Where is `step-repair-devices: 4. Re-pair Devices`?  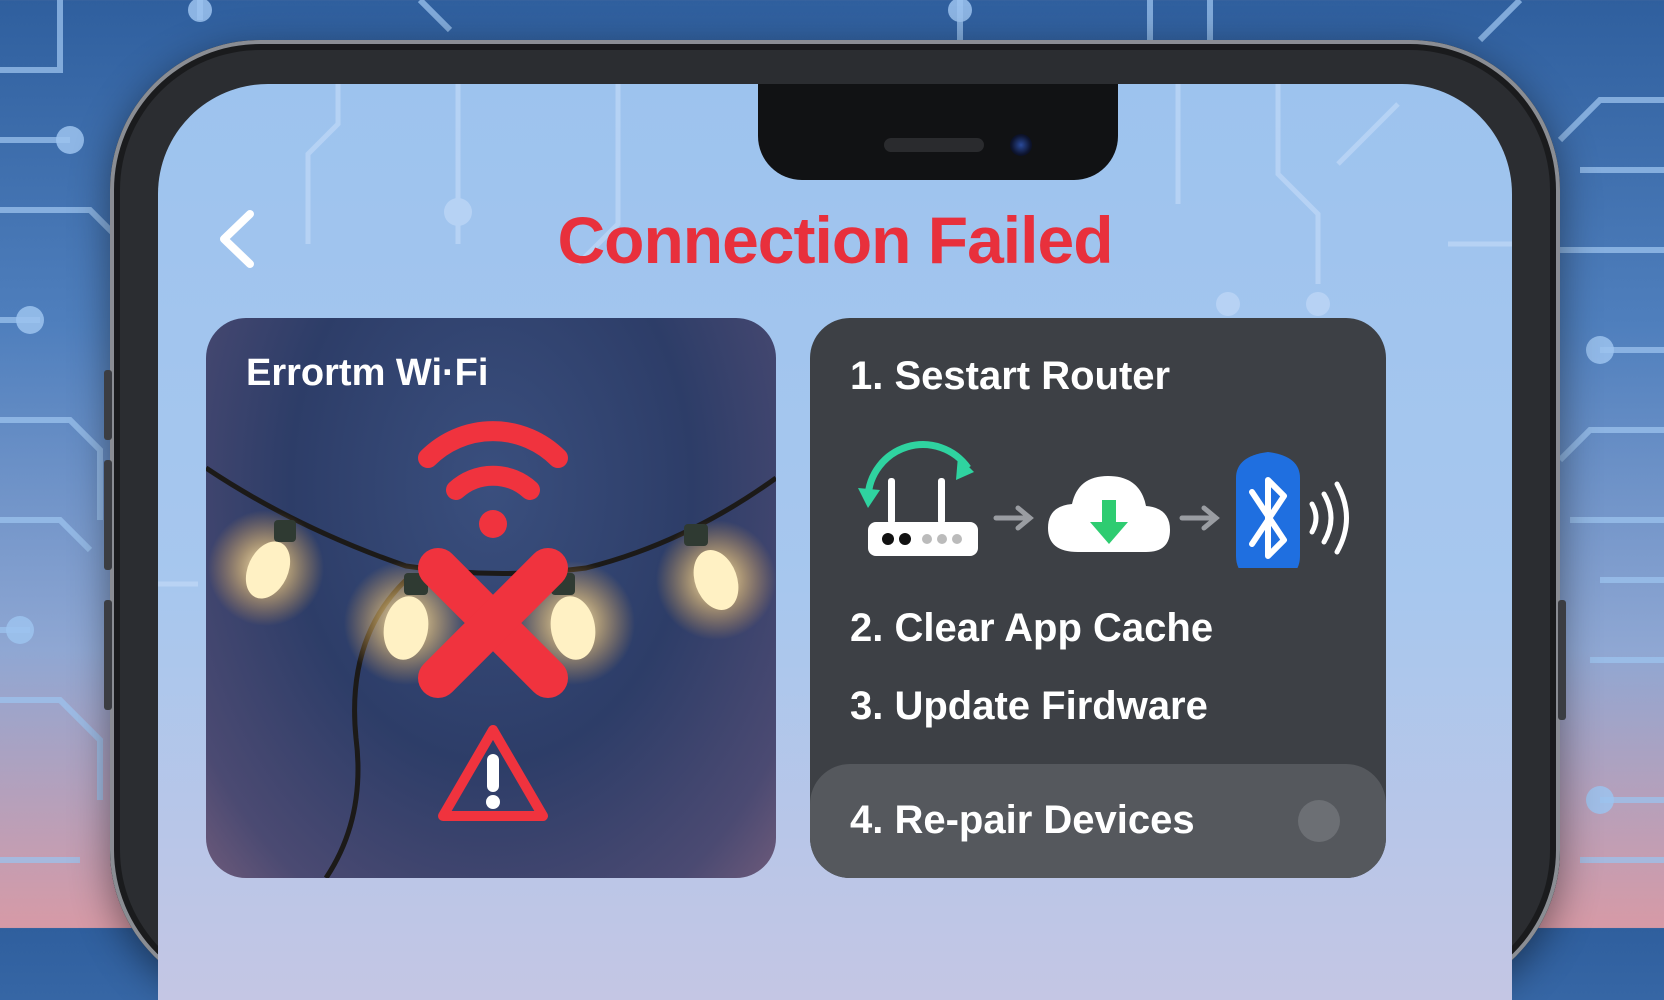 step-repair-devices: 4. Re-pair Devices is located at coordinates (1022, 820).